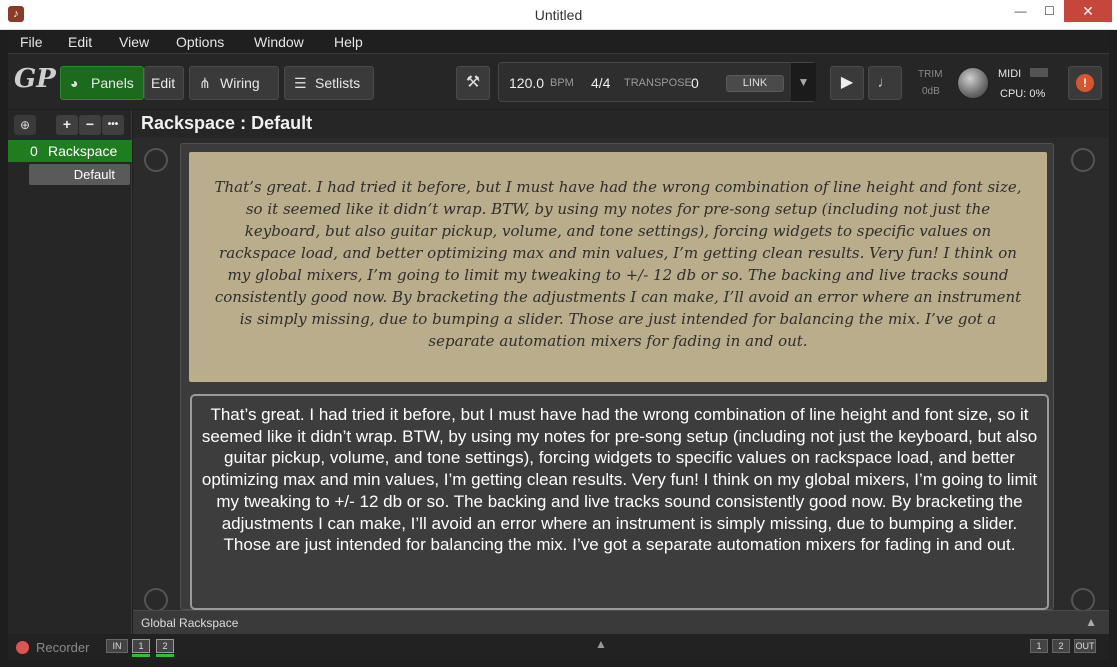  Describe the element at coordinates (190, 623) in the screenshot. I see `global-rackspace-label: Global Rackspace` at that location.